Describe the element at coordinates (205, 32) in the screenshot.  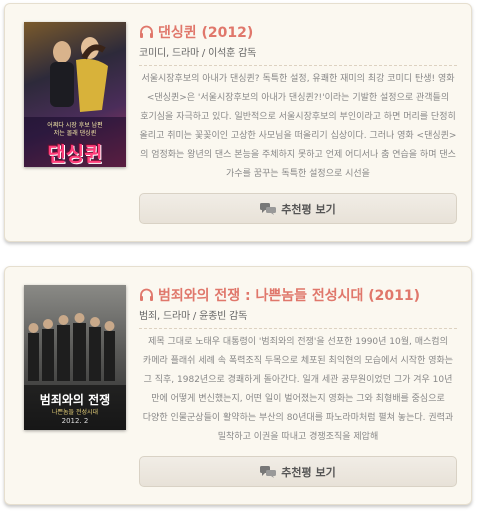
I see `movie-title: 댄싱퀸 (2012)` at that location.